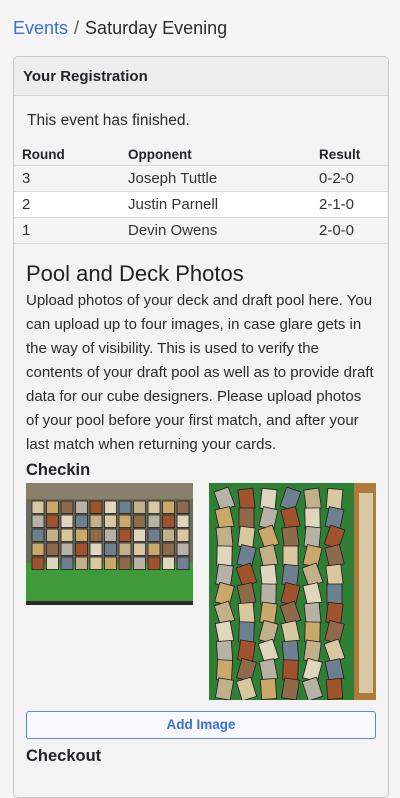  I want to click on column-header-opponent: Opponent, so click(215, 155).